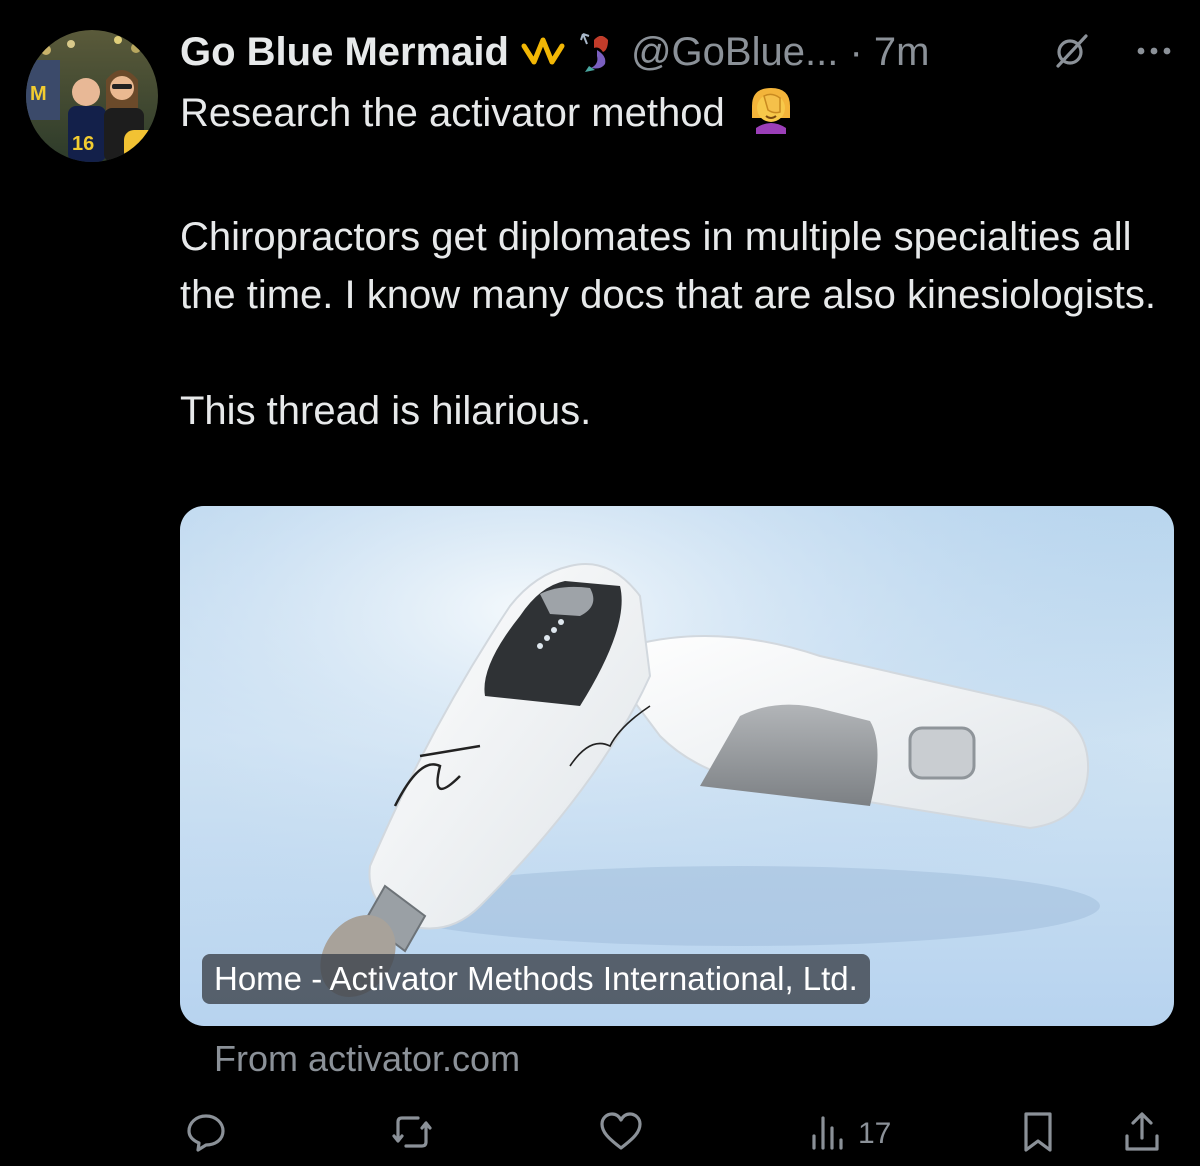  Describe the element at coordinates (771, 117) in the screenshot. I see `face-palm-emoji-icon` at that location.